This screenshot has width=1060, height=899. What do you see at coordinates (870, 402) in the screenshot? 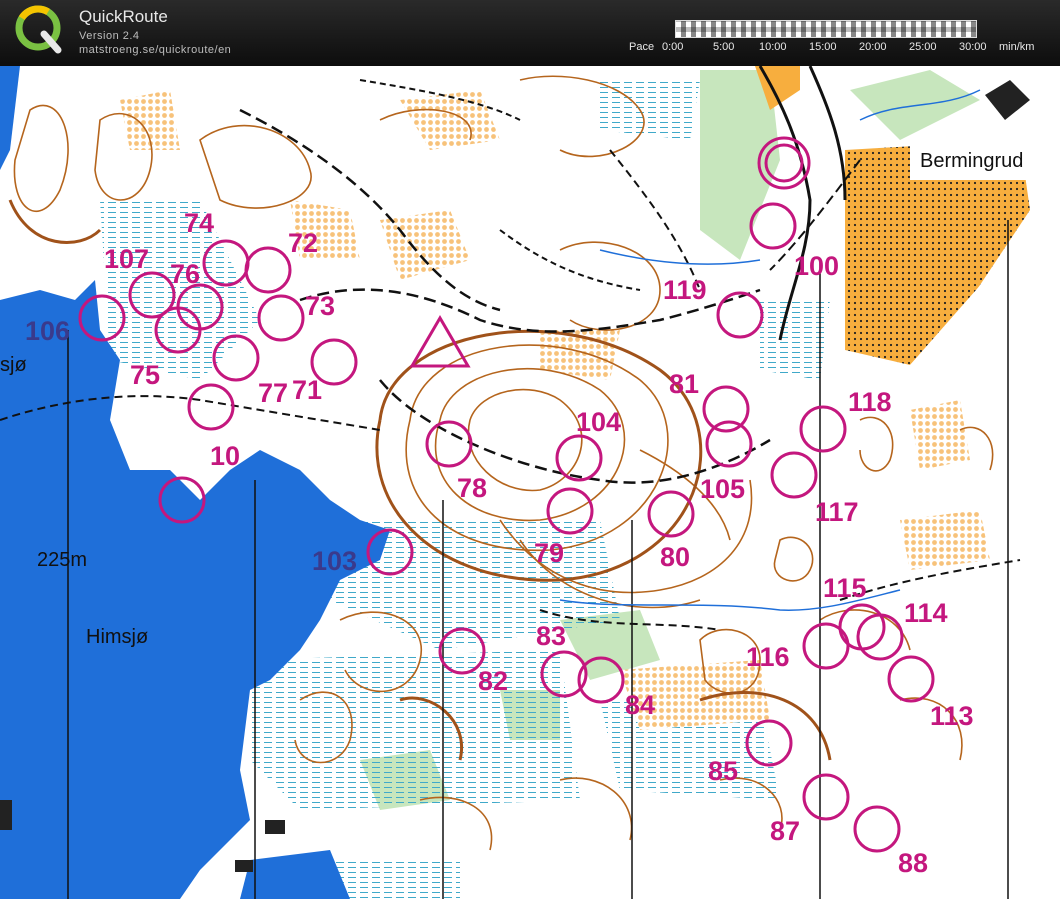
I see `control-label: 118` at bounding box center [870, 402].